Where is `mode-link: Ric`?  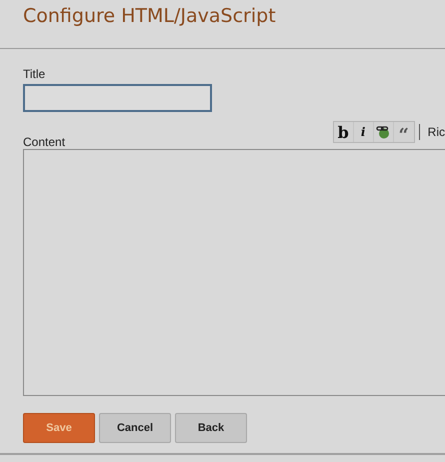
mode-link: Ric is located at coordinates (434, 132).